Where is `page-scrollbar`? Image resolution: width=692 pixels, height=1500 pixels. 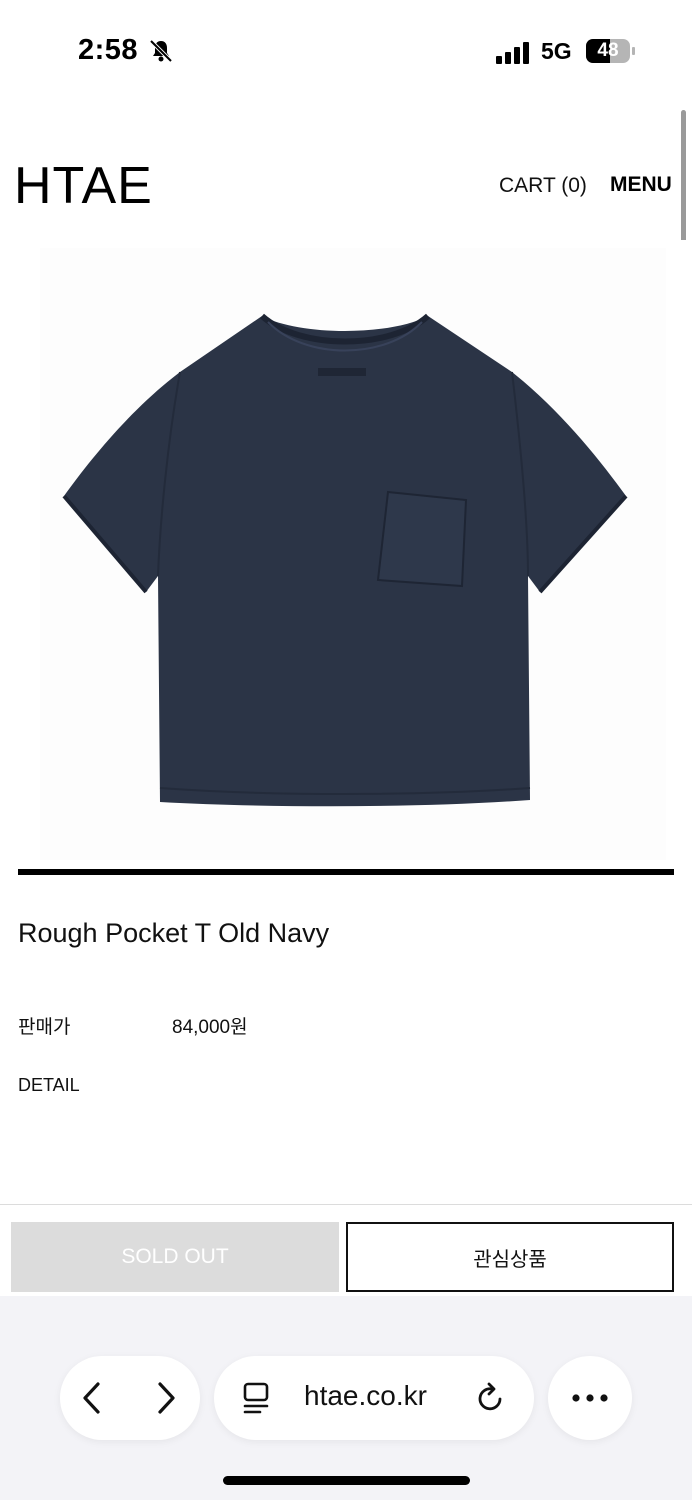
page-scrollbar is located at coordinates (683, 180).